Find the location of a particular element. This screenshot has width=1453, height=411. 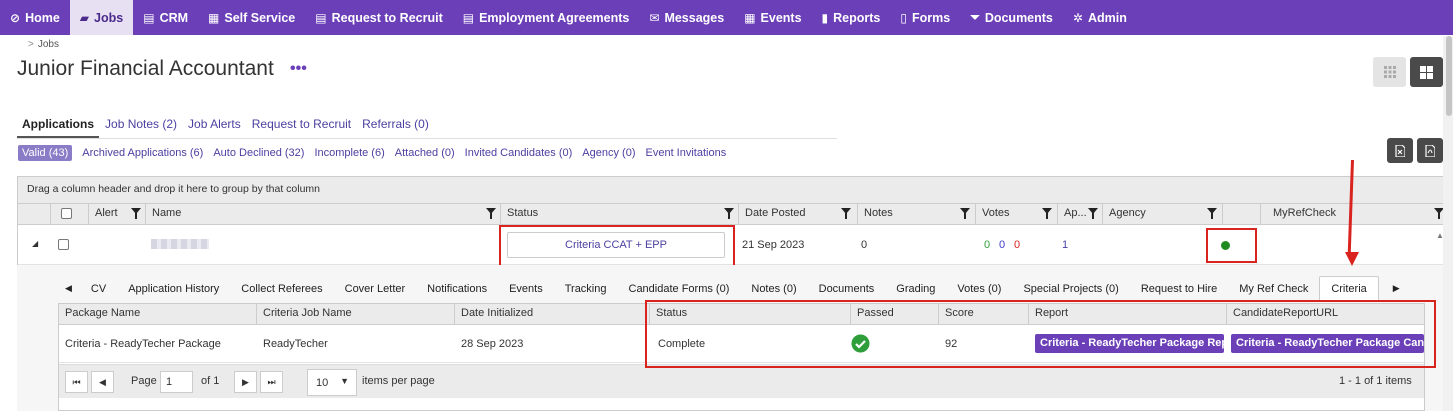

nav-jobs: ▰ Jobs is located at coordinates (101, 17).